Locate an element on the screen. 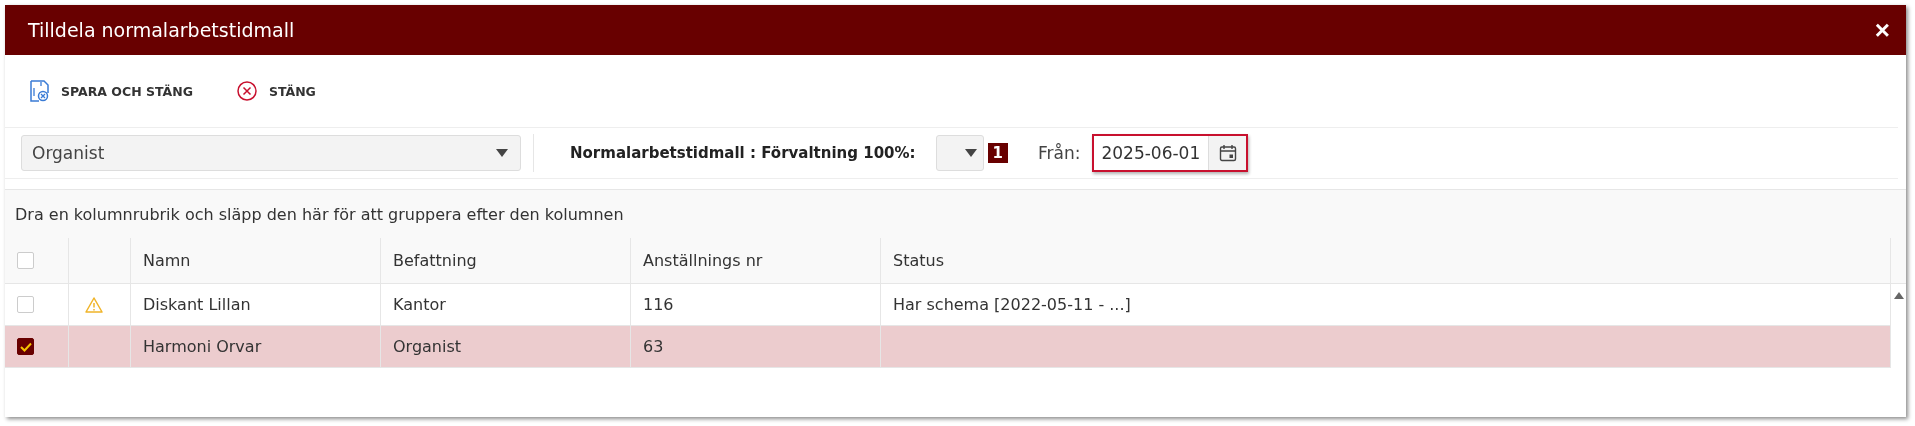 This screenshot has height=426, width=1915. column-header: Befattning is located at coordinates (505, 261).